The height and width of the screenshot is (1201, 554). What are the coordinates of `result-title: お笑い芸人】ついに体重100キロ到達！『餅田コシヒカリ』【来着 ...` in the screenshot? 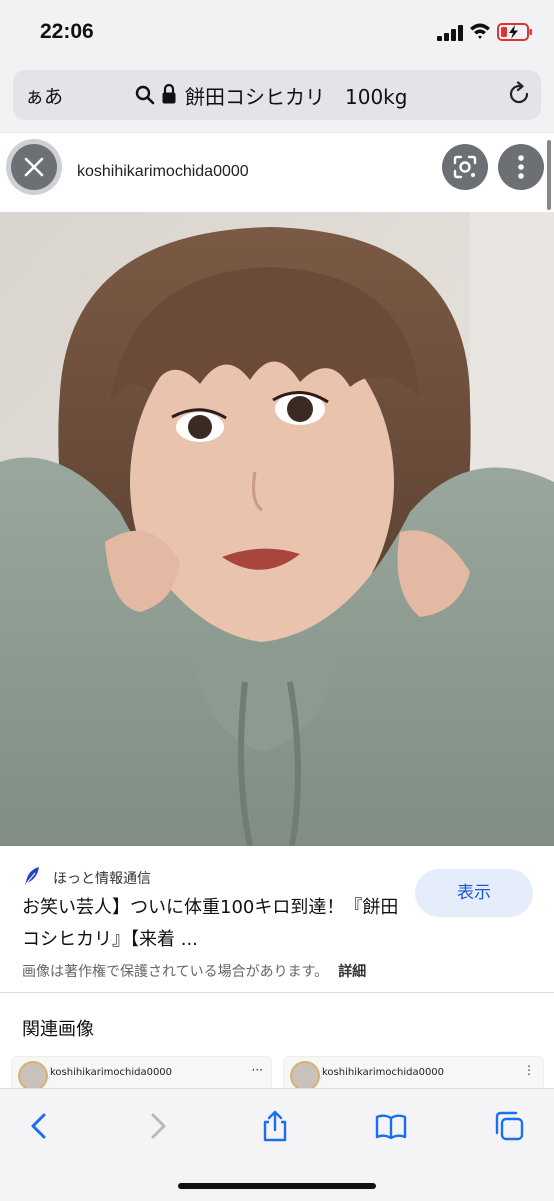 It's located at (217, 924).